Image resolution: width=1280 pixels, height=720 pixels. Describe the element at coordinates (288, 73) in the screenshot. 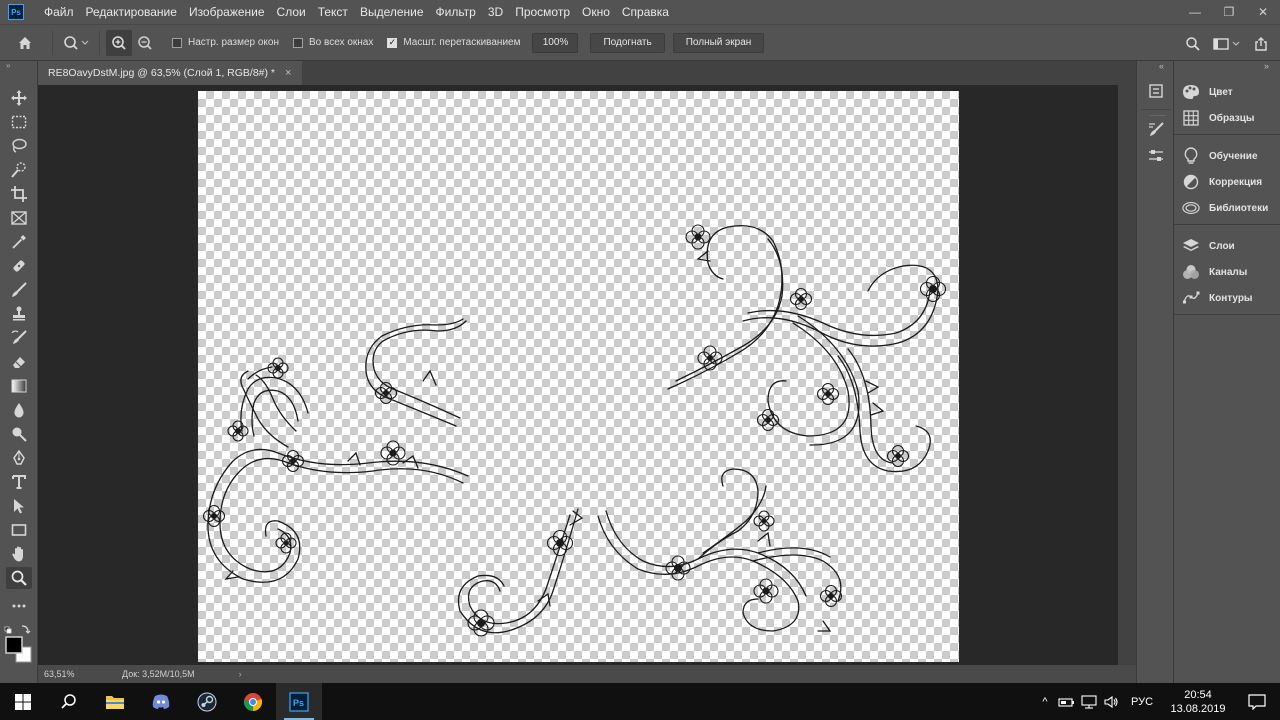

I see `close-tab-icon: ×` at that location.